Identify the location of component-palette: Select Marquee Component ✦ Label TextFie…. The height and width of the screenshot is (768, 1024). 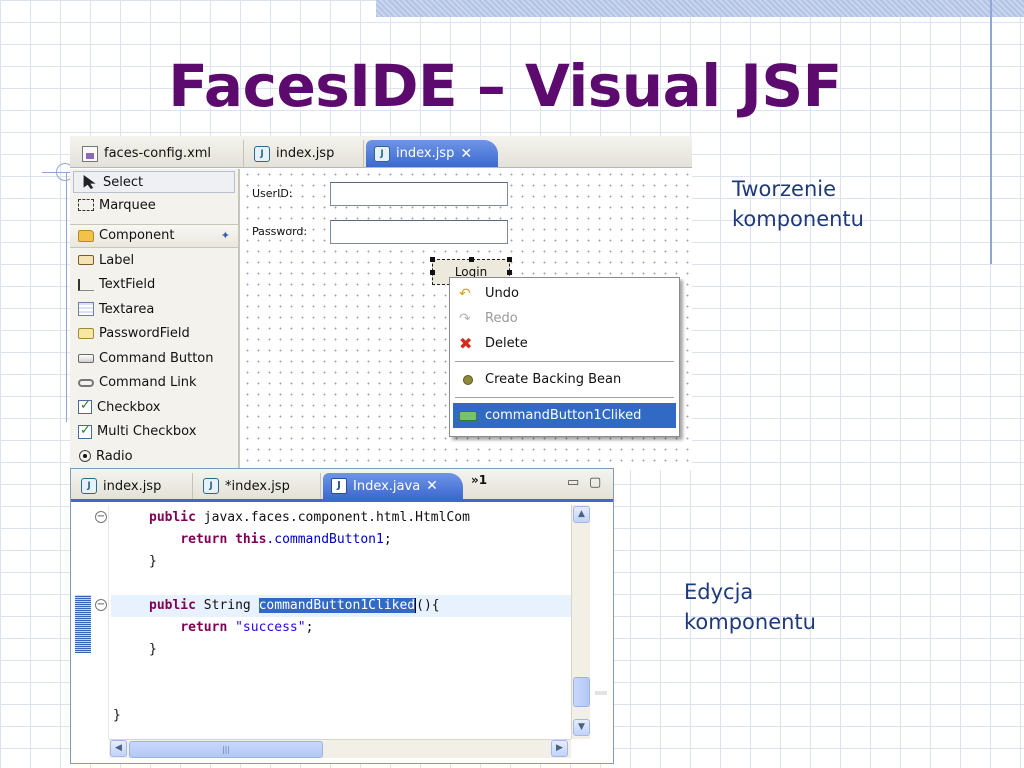
(155, 319).